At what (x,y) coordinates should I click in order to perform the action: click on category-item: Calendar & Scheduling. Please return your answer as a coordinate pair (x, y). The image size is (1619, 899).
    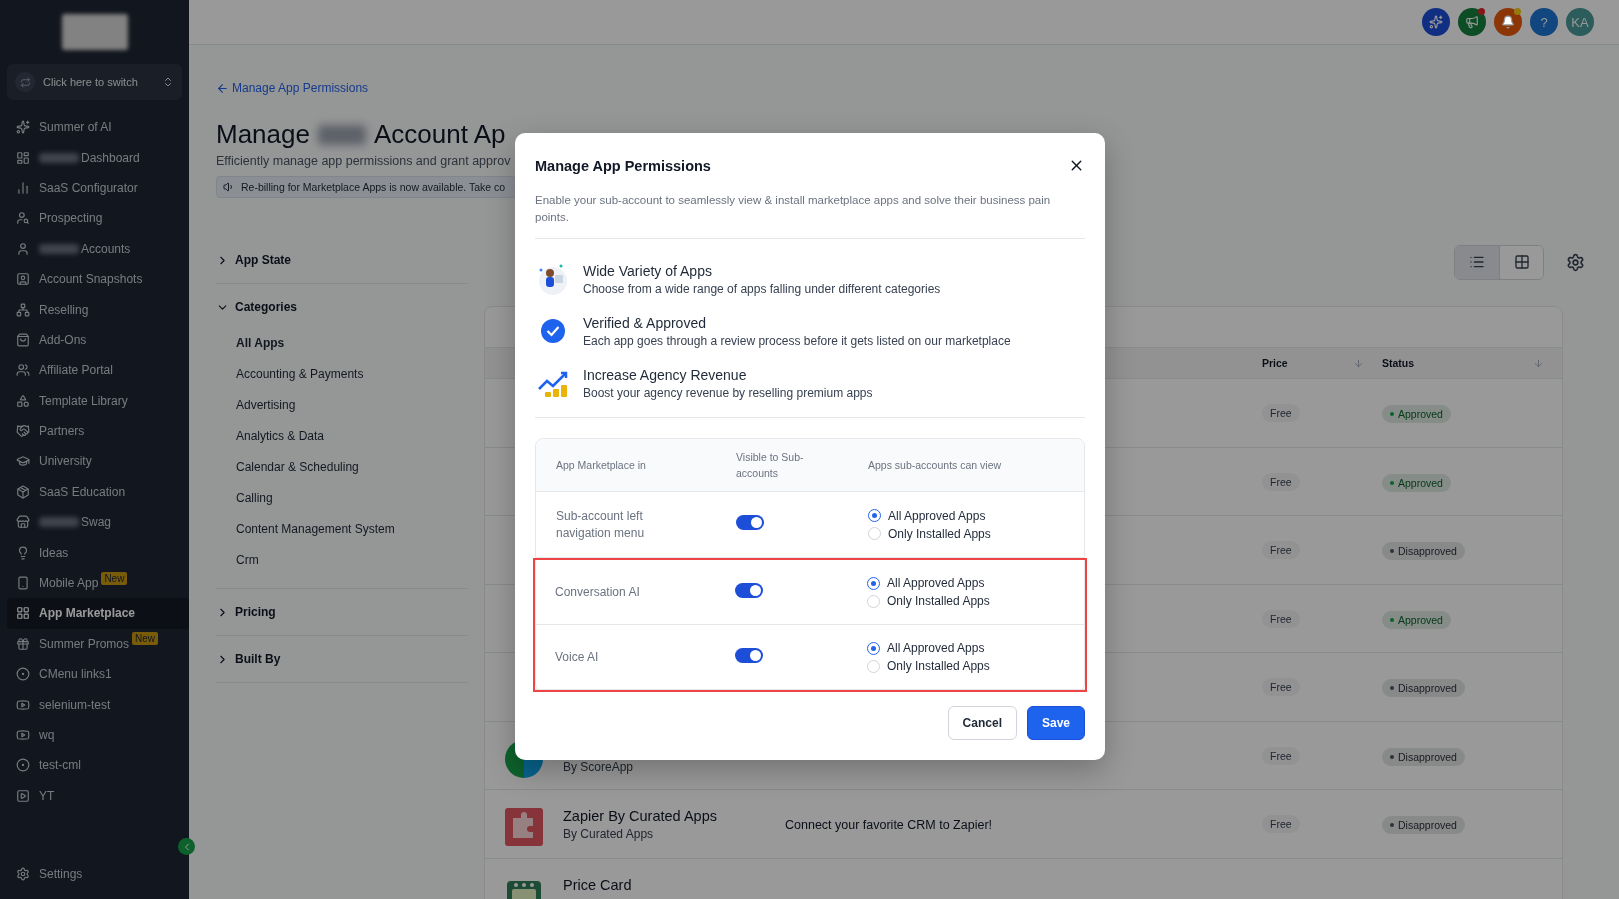
    Looking at the image, I should click on (342, 467).